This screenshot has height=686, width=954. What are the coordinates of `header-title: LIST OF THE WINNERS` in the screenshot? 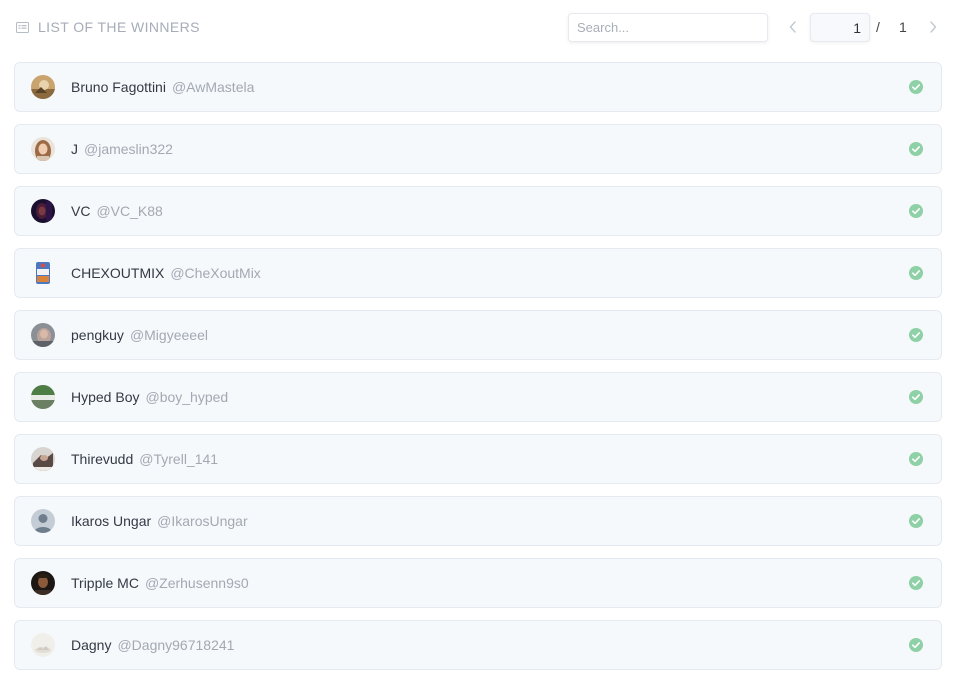 It's located at (108, 27).